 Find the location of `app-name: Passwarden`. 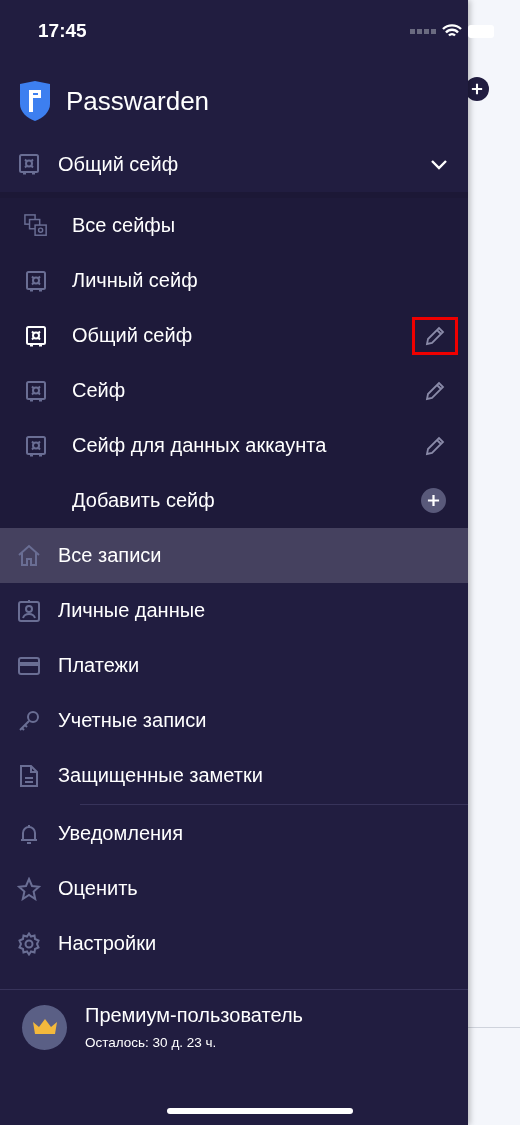

app-name: Passwarden is located at coordinates (138, 101).